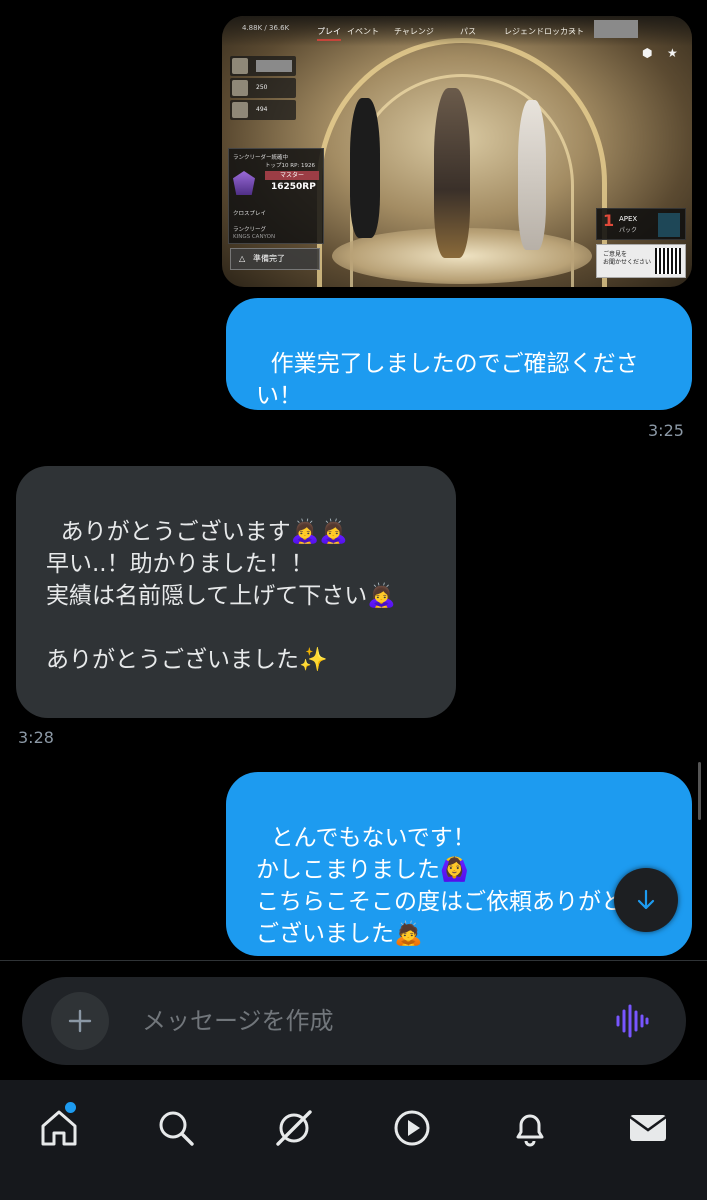 The image size is (707, 1200). I want to click on game-tab-pass: パス, so click(468, 31).